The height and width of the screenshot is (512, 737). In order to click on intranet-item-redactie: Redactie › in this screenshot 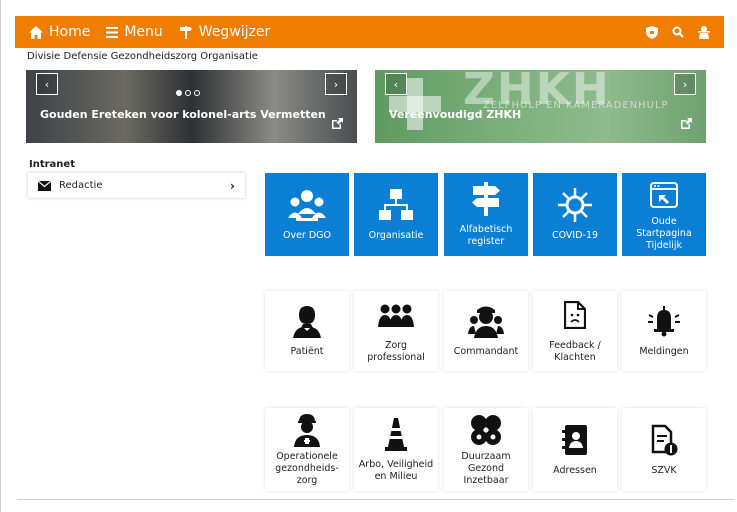, I will do `click(136, 185)`.